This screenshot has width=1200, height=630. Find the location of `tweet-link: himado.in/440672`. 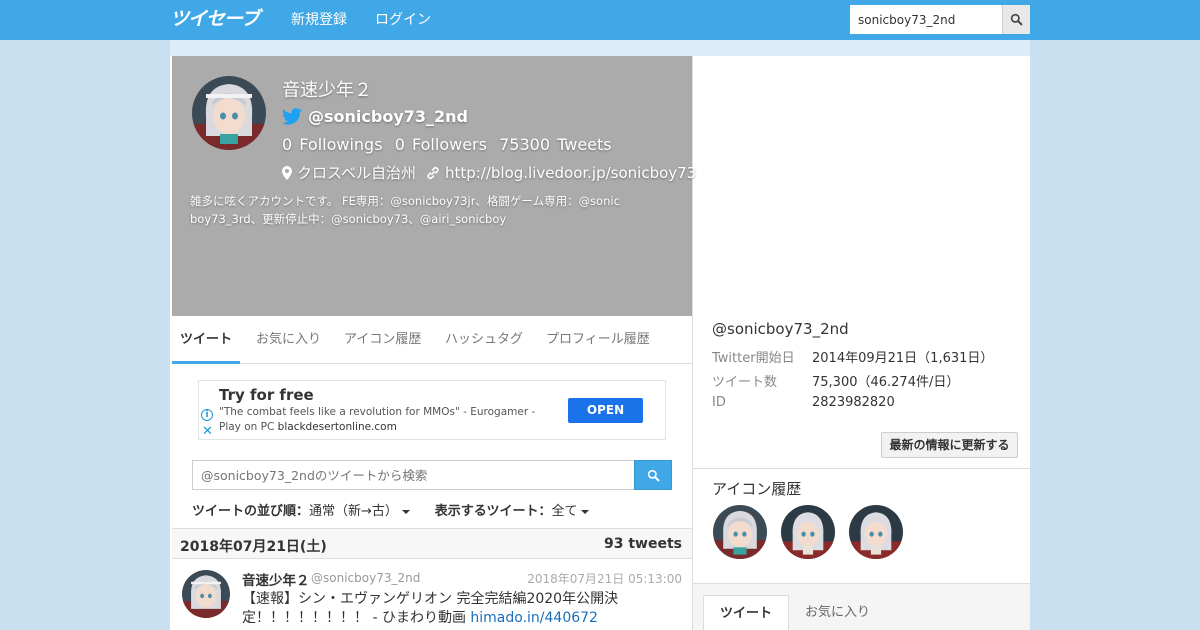

tweet-link: himado.in/440672 is located at coordinates (534, 618).